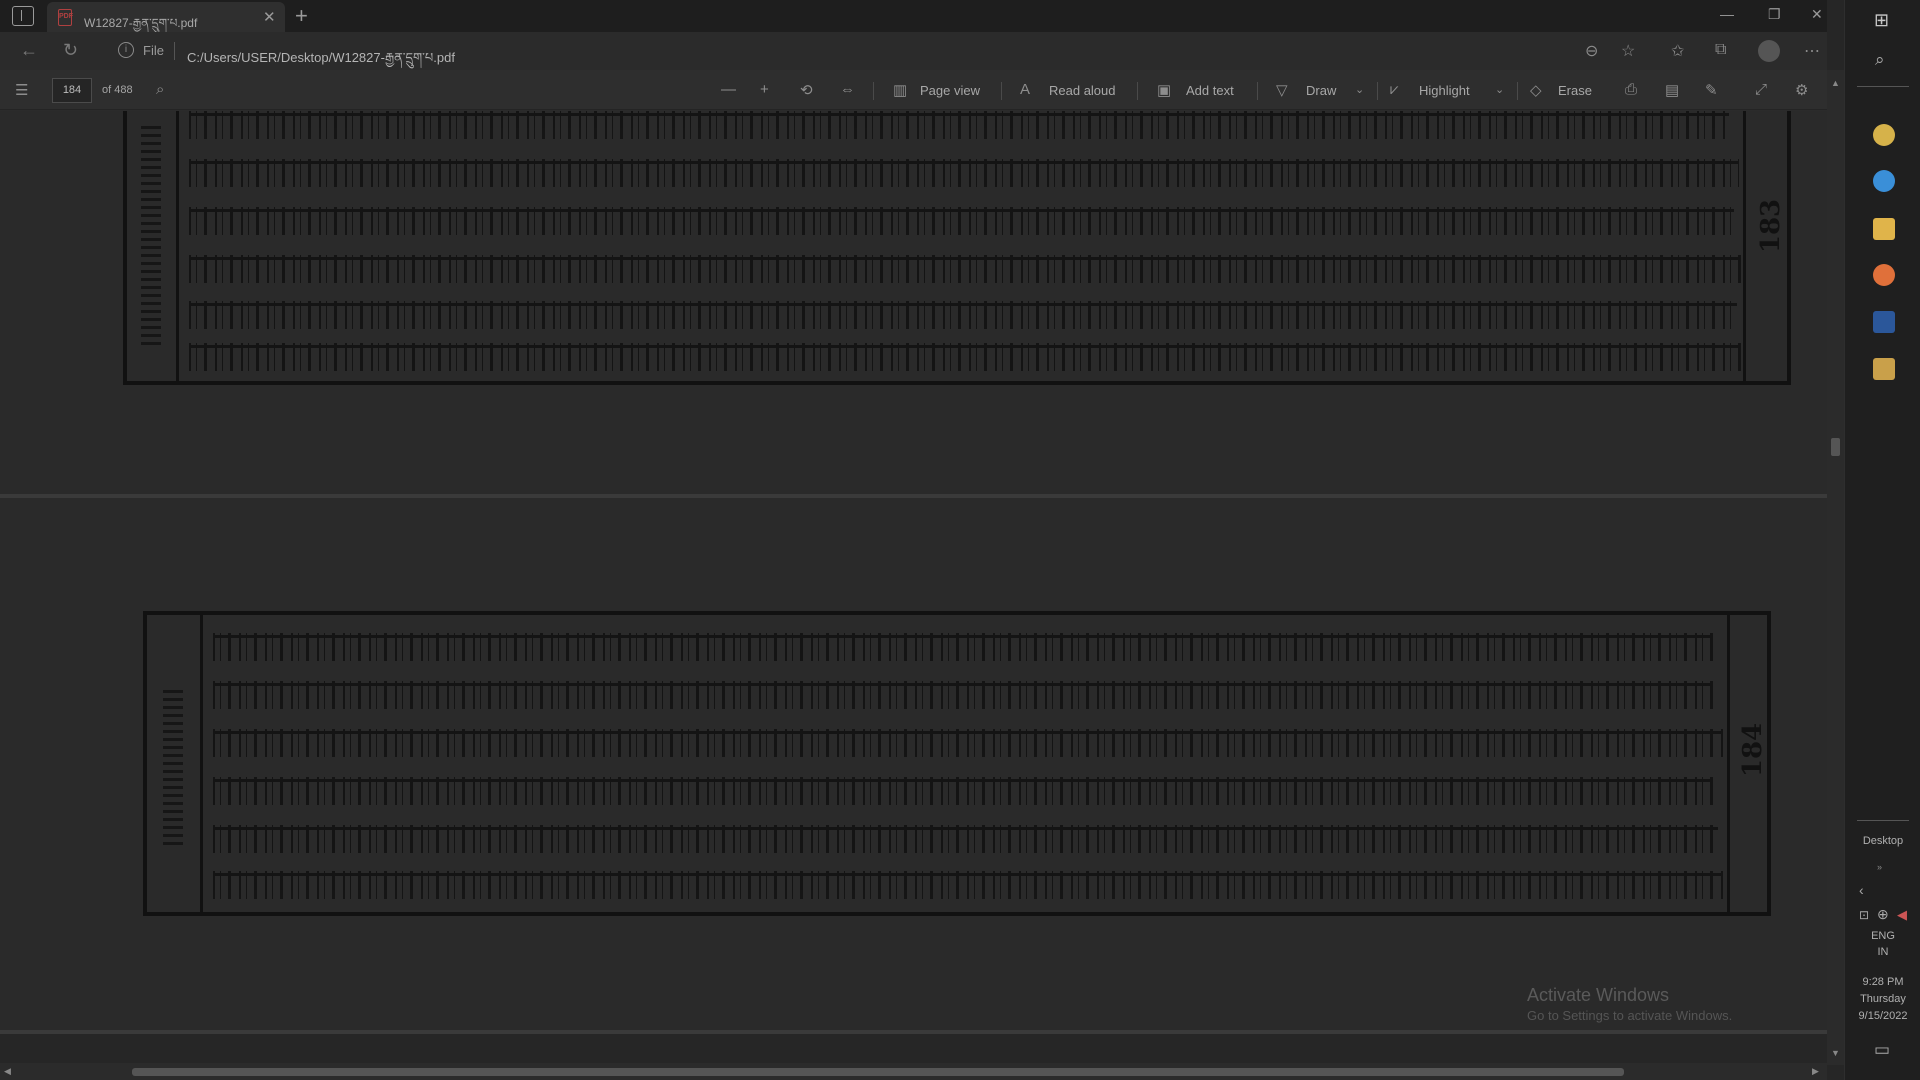 The image size is (1920, 1080). What do you see at coordinates (1902, 915) in the screenshot?
I see `volume-muted-icon: ◀` at bounding box center [1902, 915].